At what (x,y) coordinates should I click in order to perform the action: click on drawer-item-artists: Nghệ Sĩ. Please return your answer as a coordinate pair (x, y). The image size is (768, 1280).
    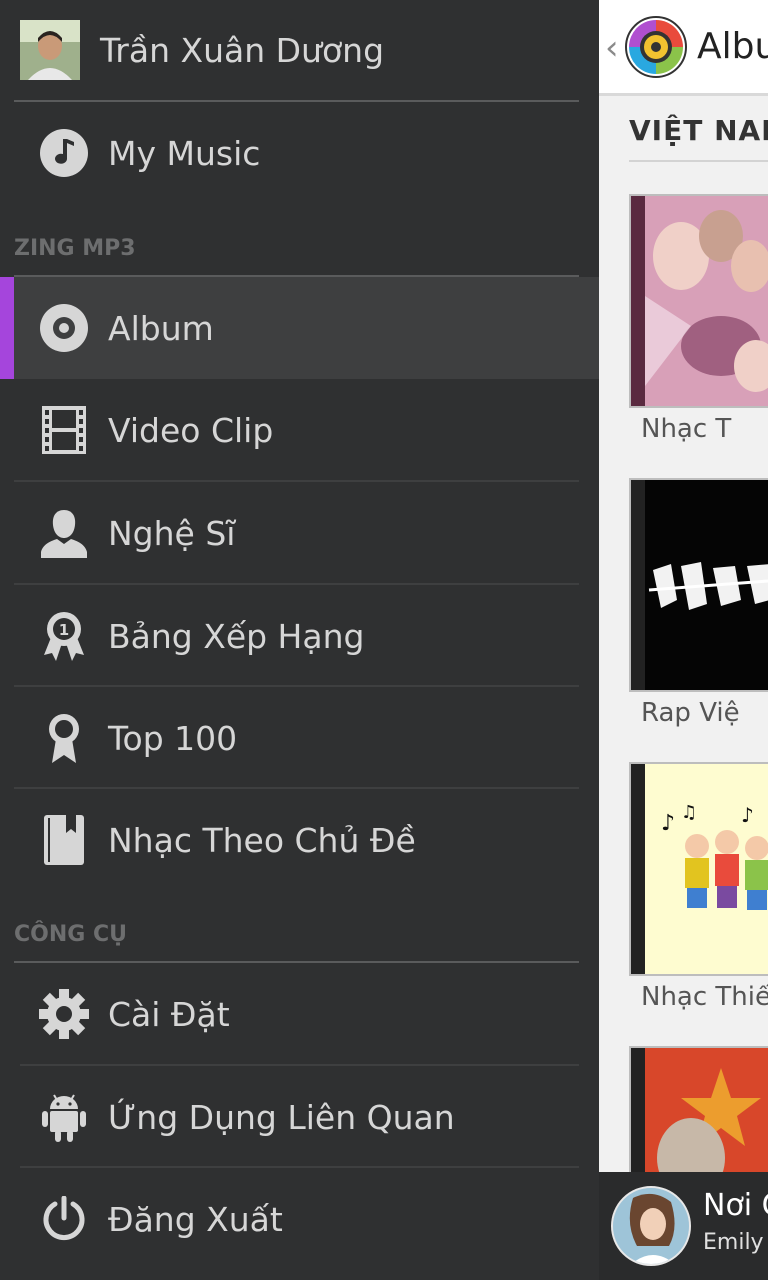
    Looking at the image, I should click on (300, 533).